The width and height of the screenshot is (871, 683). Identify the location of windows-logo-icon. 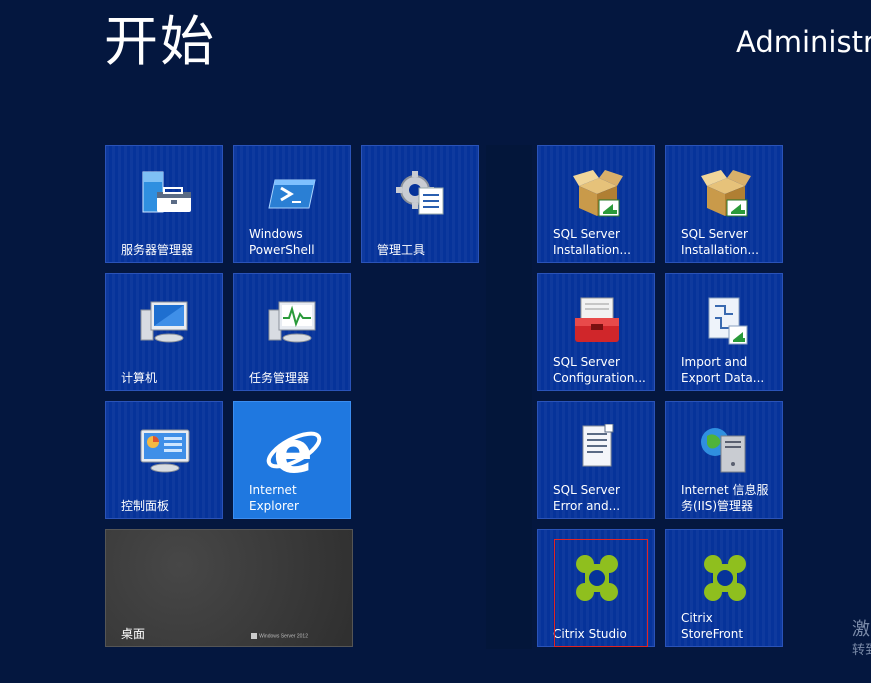
(254, 635).